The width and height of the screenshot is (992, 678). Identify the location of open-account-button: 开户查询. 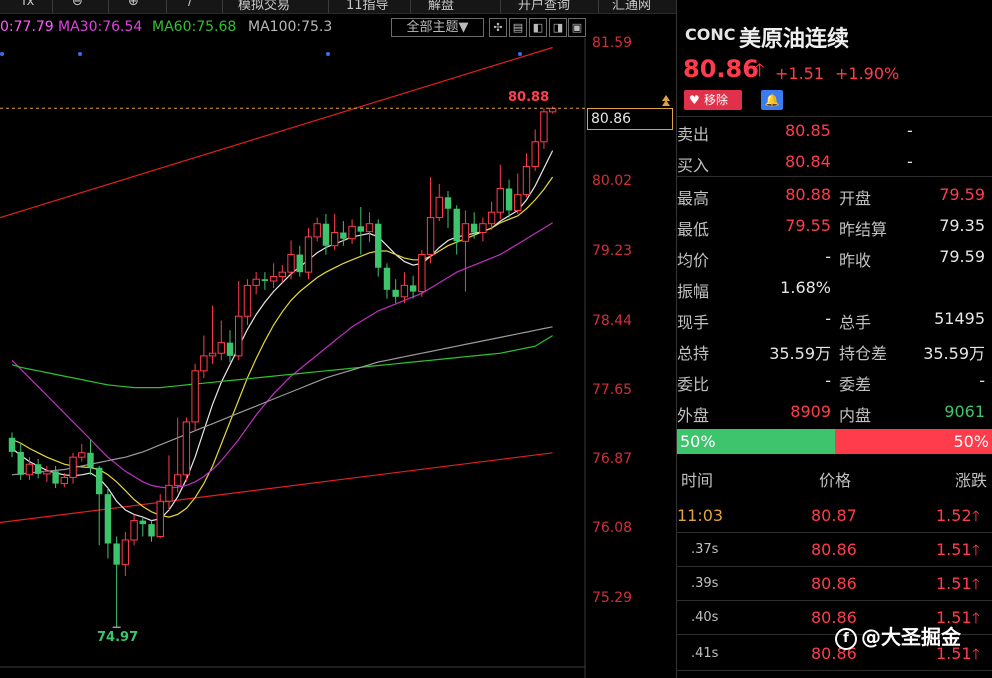
(544, 6).